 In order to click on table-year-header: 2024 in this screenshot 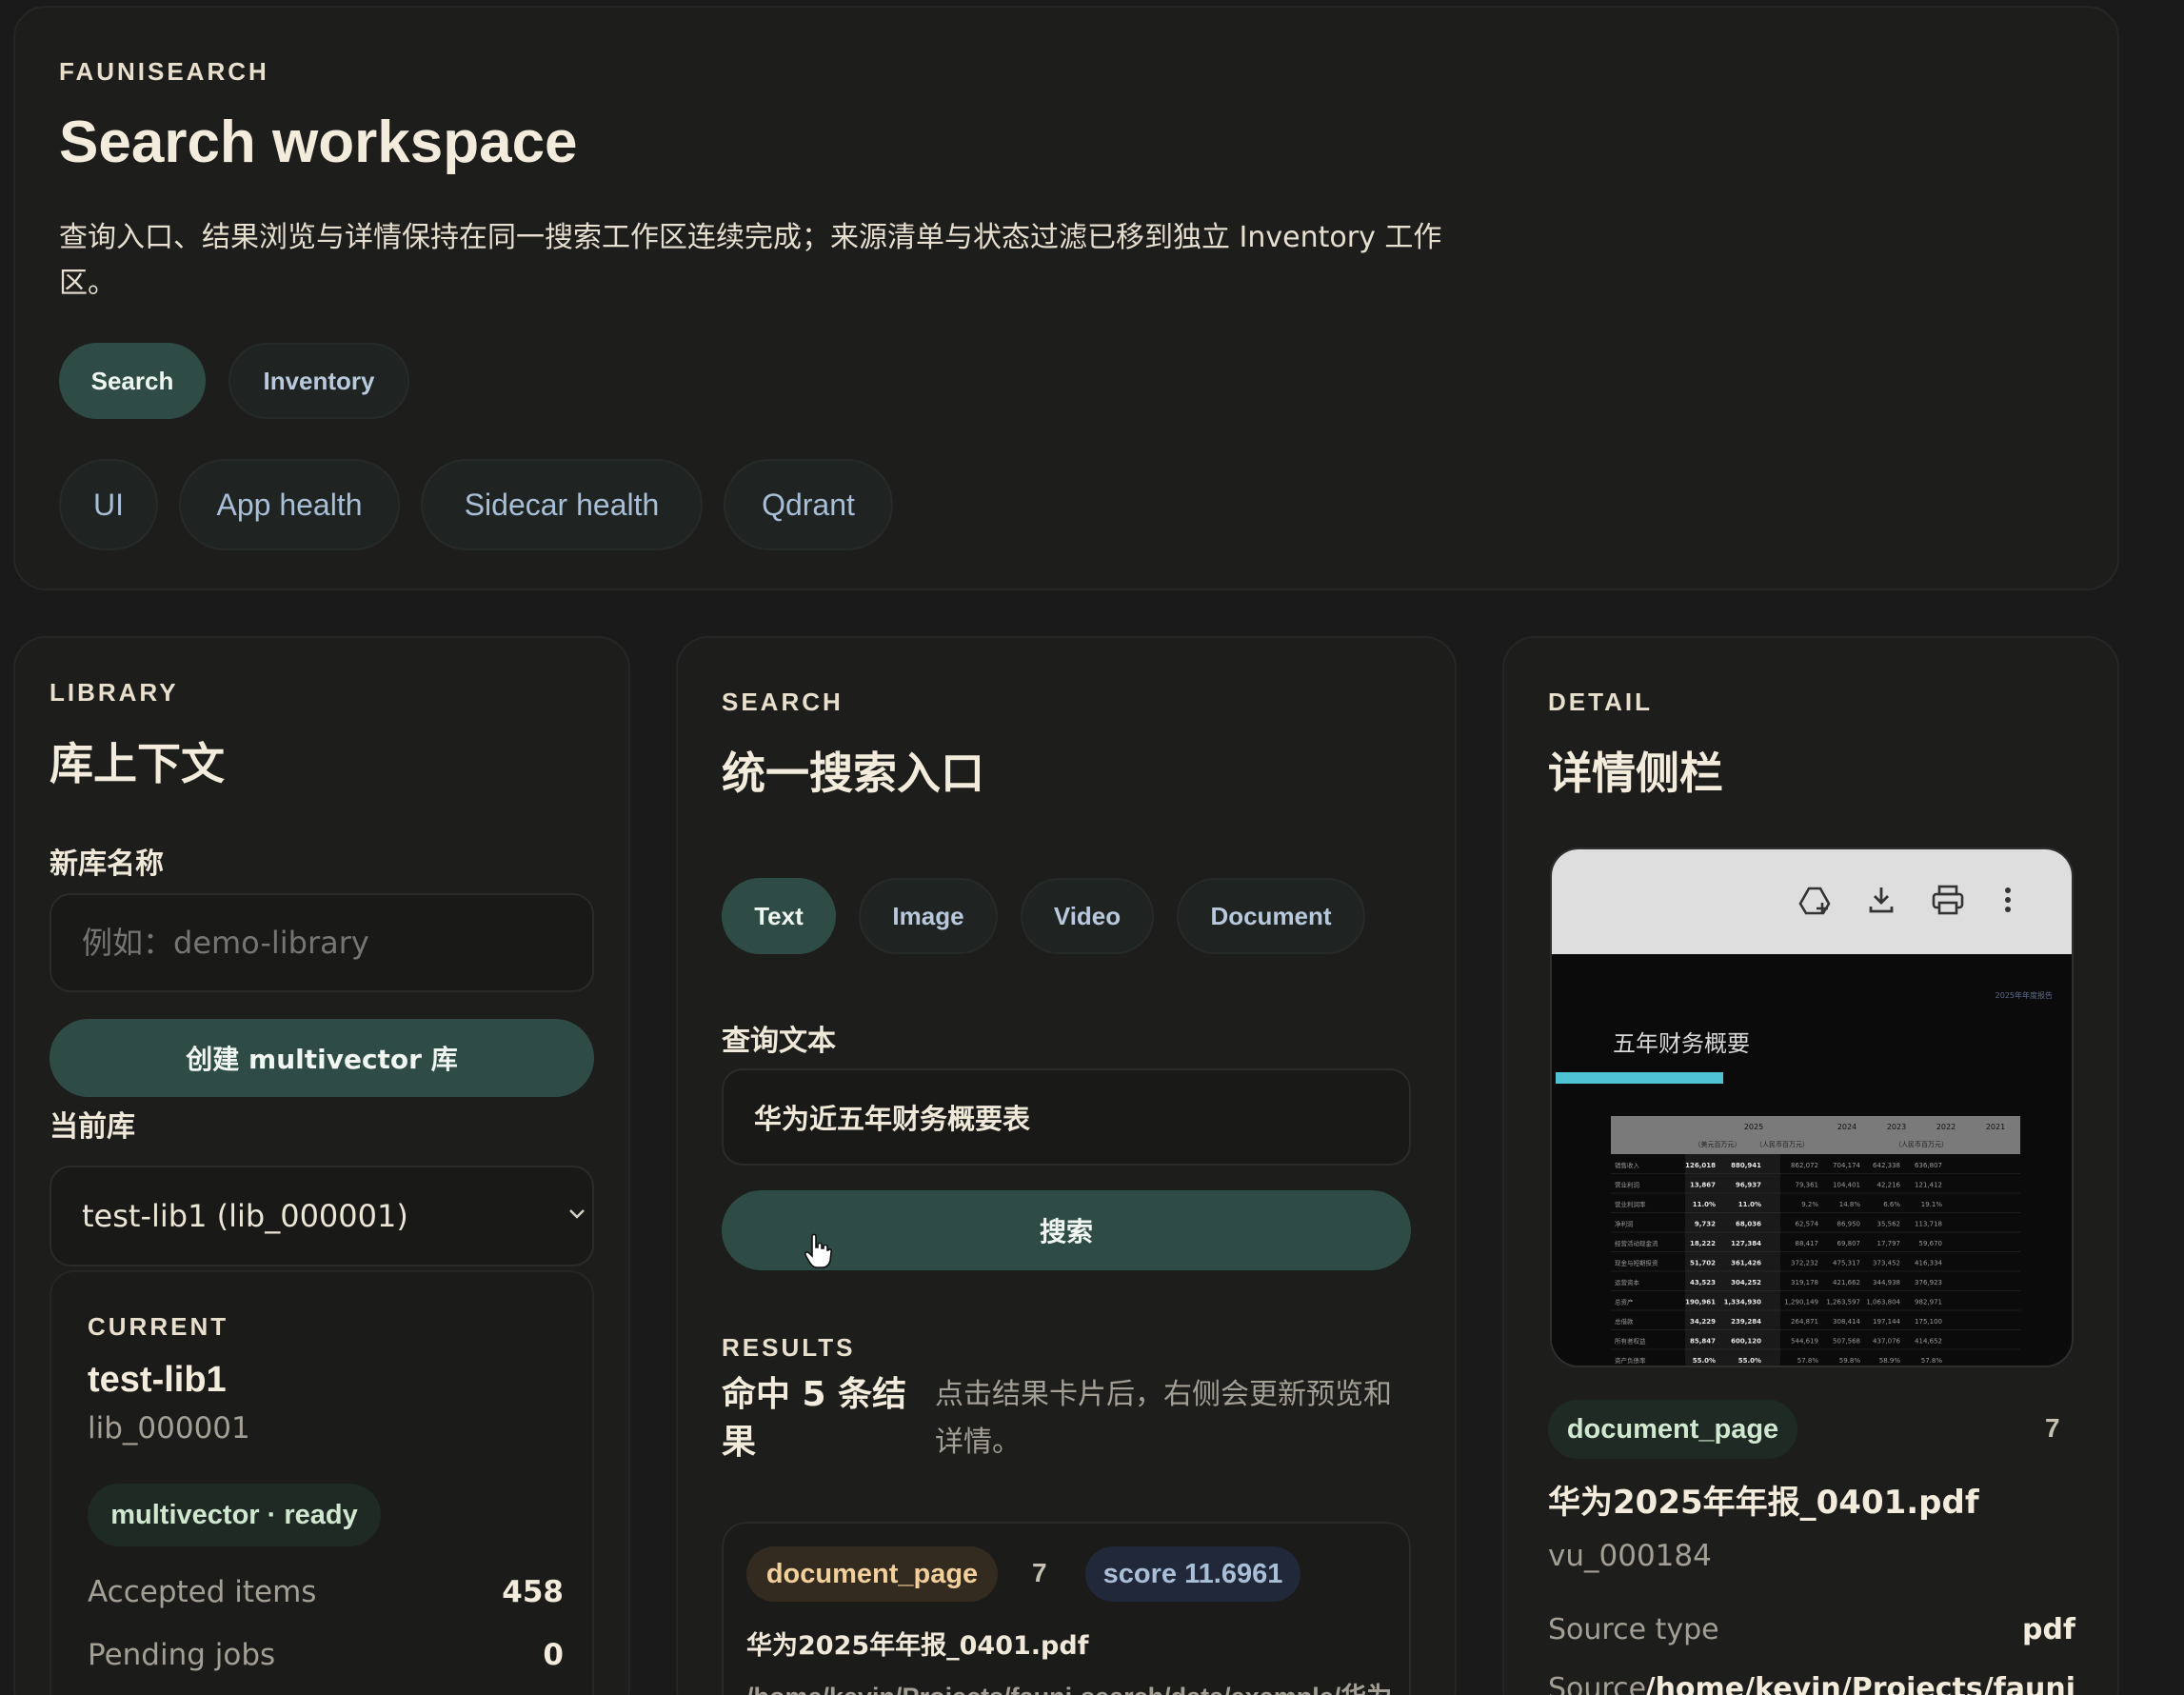, I will do `click(1846, 1127)`.